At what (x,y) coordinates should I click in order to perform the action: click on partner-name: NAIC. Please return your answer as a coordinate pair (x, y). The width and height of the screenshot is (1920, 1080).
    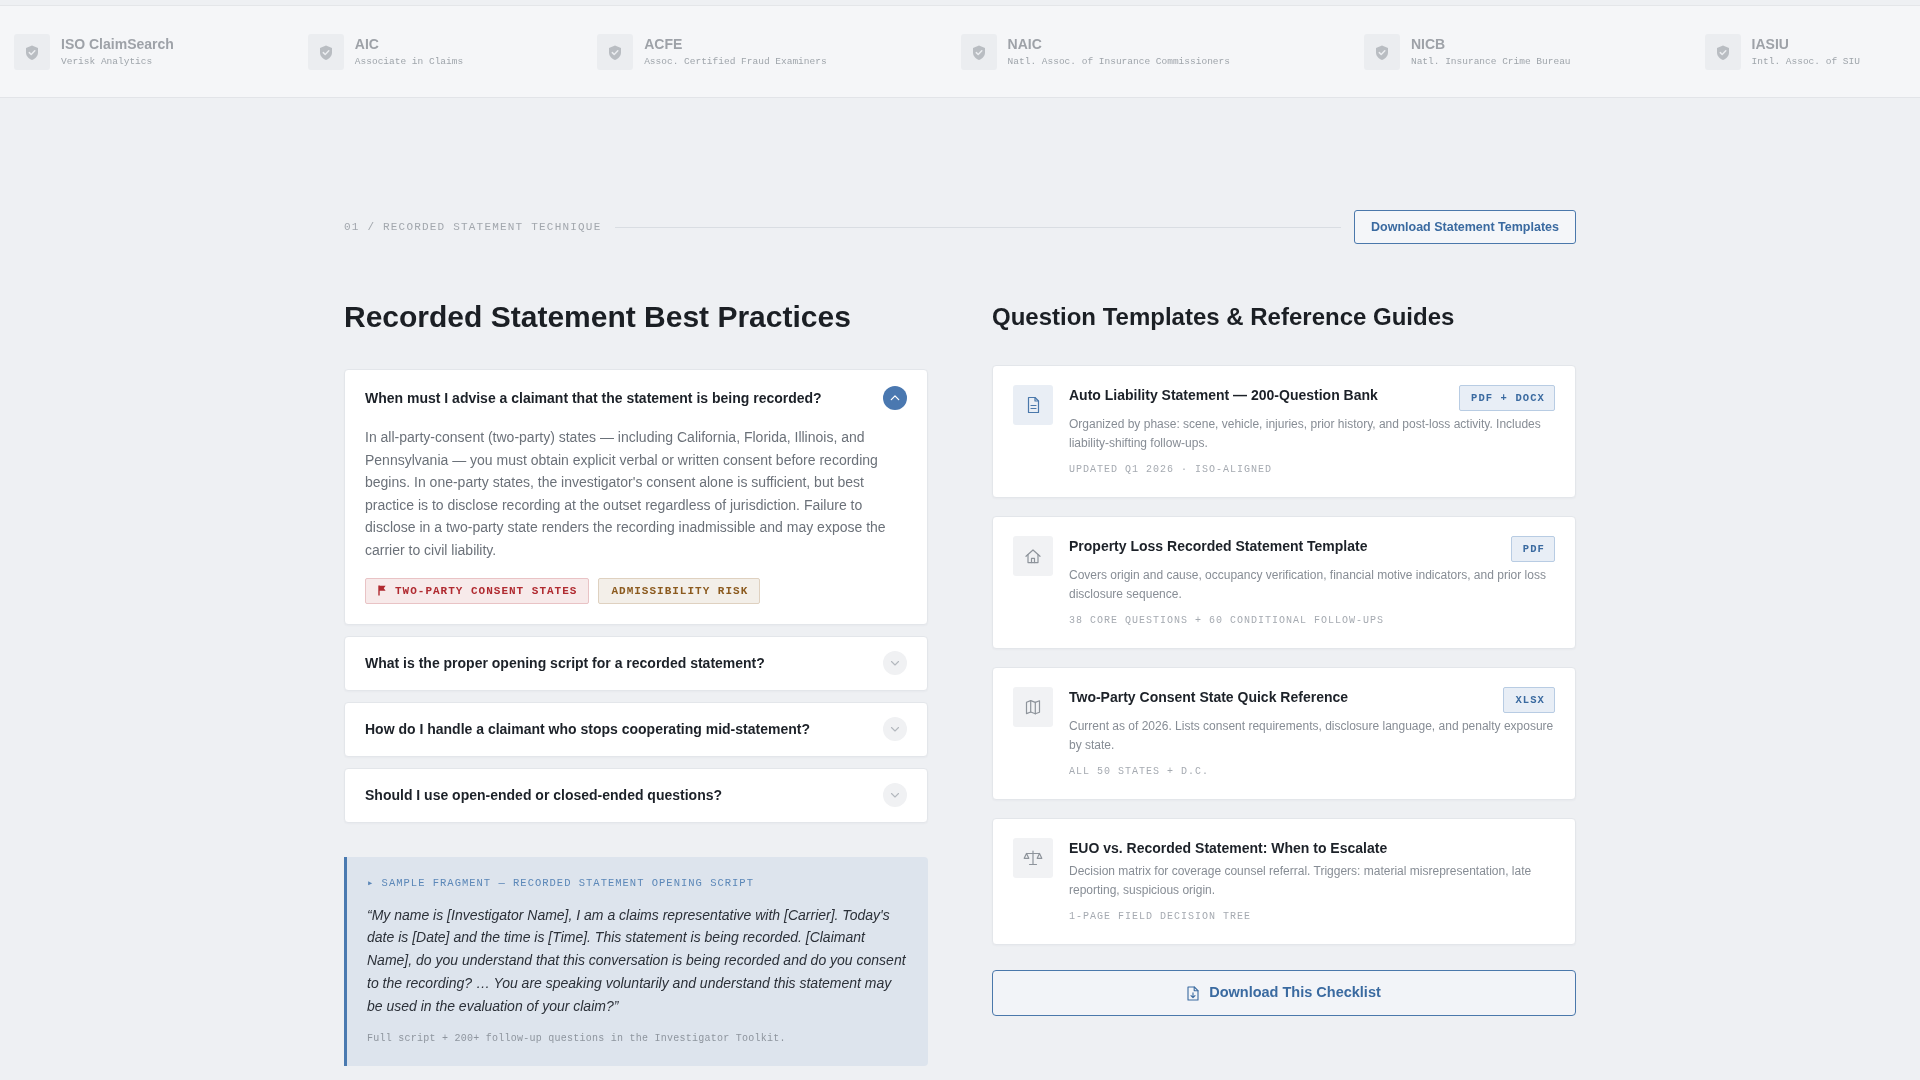
    Looking at the image, I should click on (1025, 43).